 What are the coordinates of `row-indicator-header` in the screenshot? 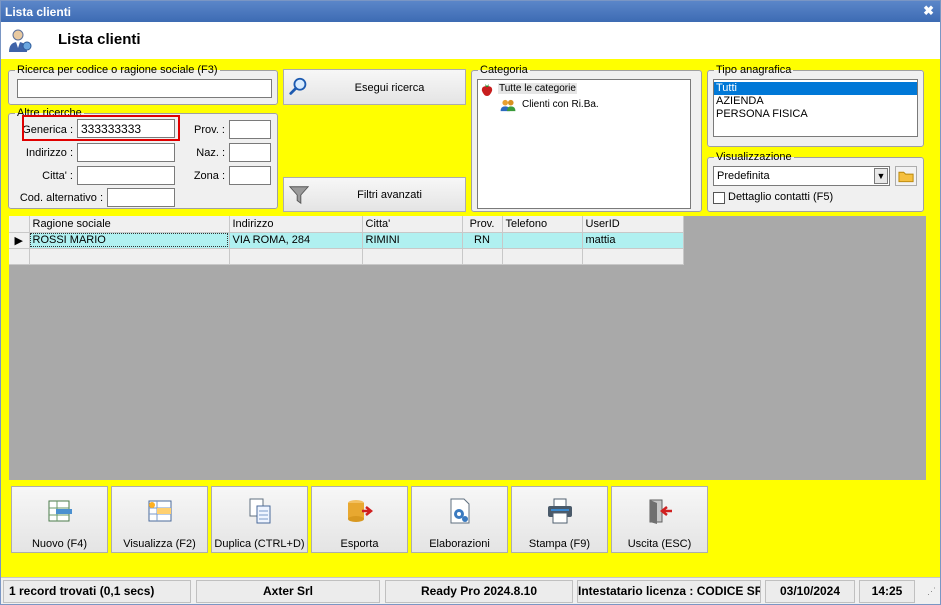 It's located at (19, 224).